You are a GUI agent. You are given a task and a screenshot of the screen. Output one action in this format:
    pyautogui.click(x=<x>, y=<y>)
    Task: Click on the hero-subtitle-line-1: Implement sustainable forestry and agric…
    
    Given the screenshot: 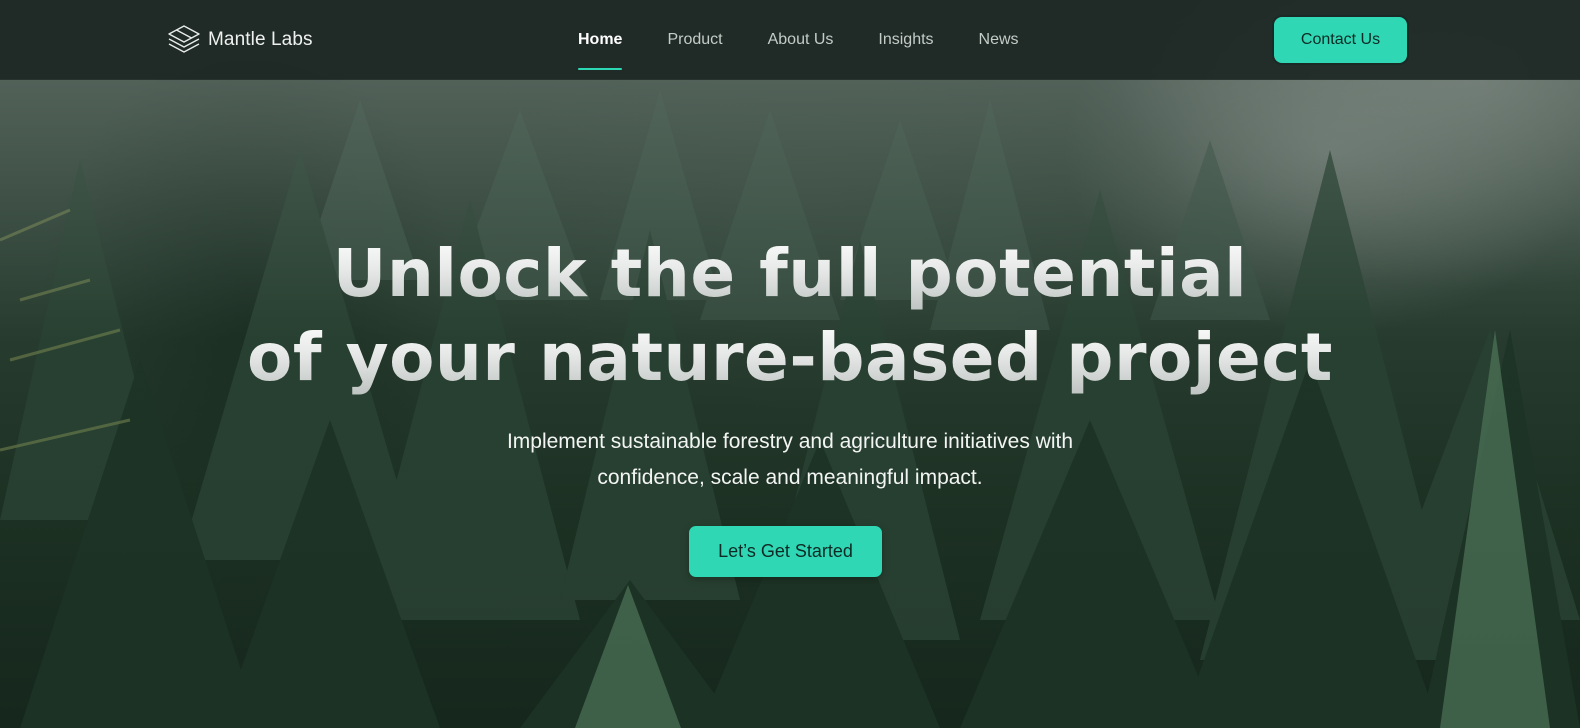 What is the action you would take?
    pyautogui.click(x=790, y=441)
    